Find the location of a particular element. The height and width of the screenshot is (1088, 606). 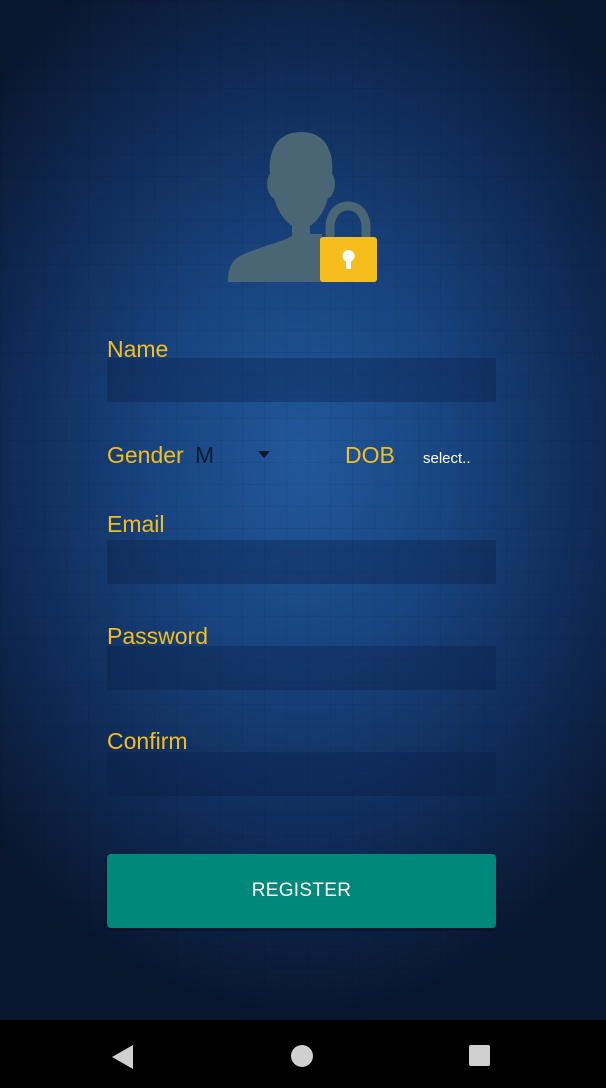

home-icon is located at coordinates (302, 1056).